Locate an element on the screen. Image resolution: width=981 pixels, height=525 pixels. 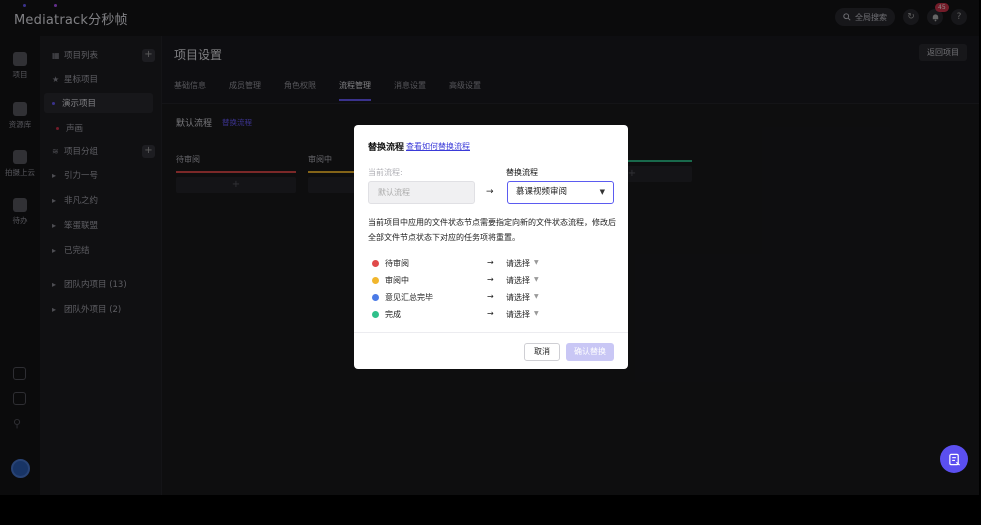
feedback-icon is located at coordinates (954, 459).